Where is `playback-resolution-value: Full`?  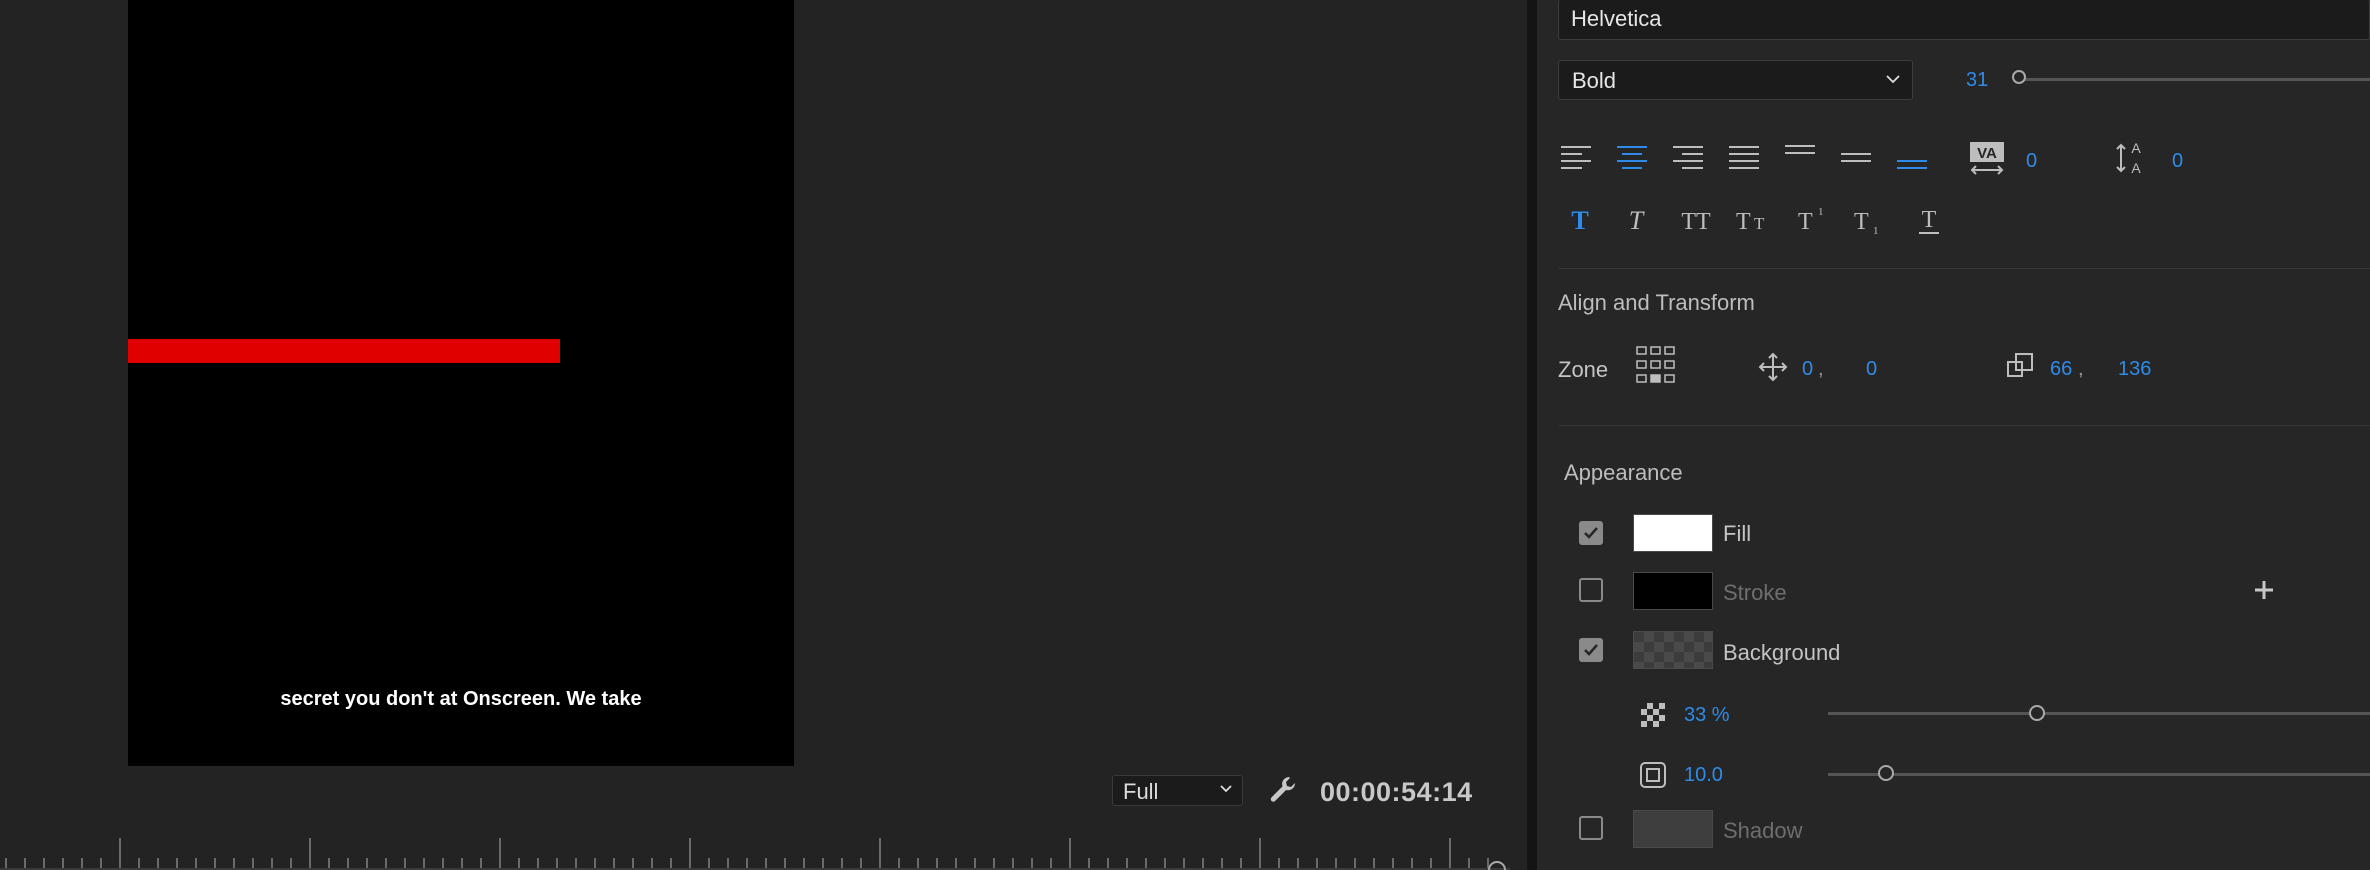 playback-resolution-value: Full is located at coordinates (1141, 791).